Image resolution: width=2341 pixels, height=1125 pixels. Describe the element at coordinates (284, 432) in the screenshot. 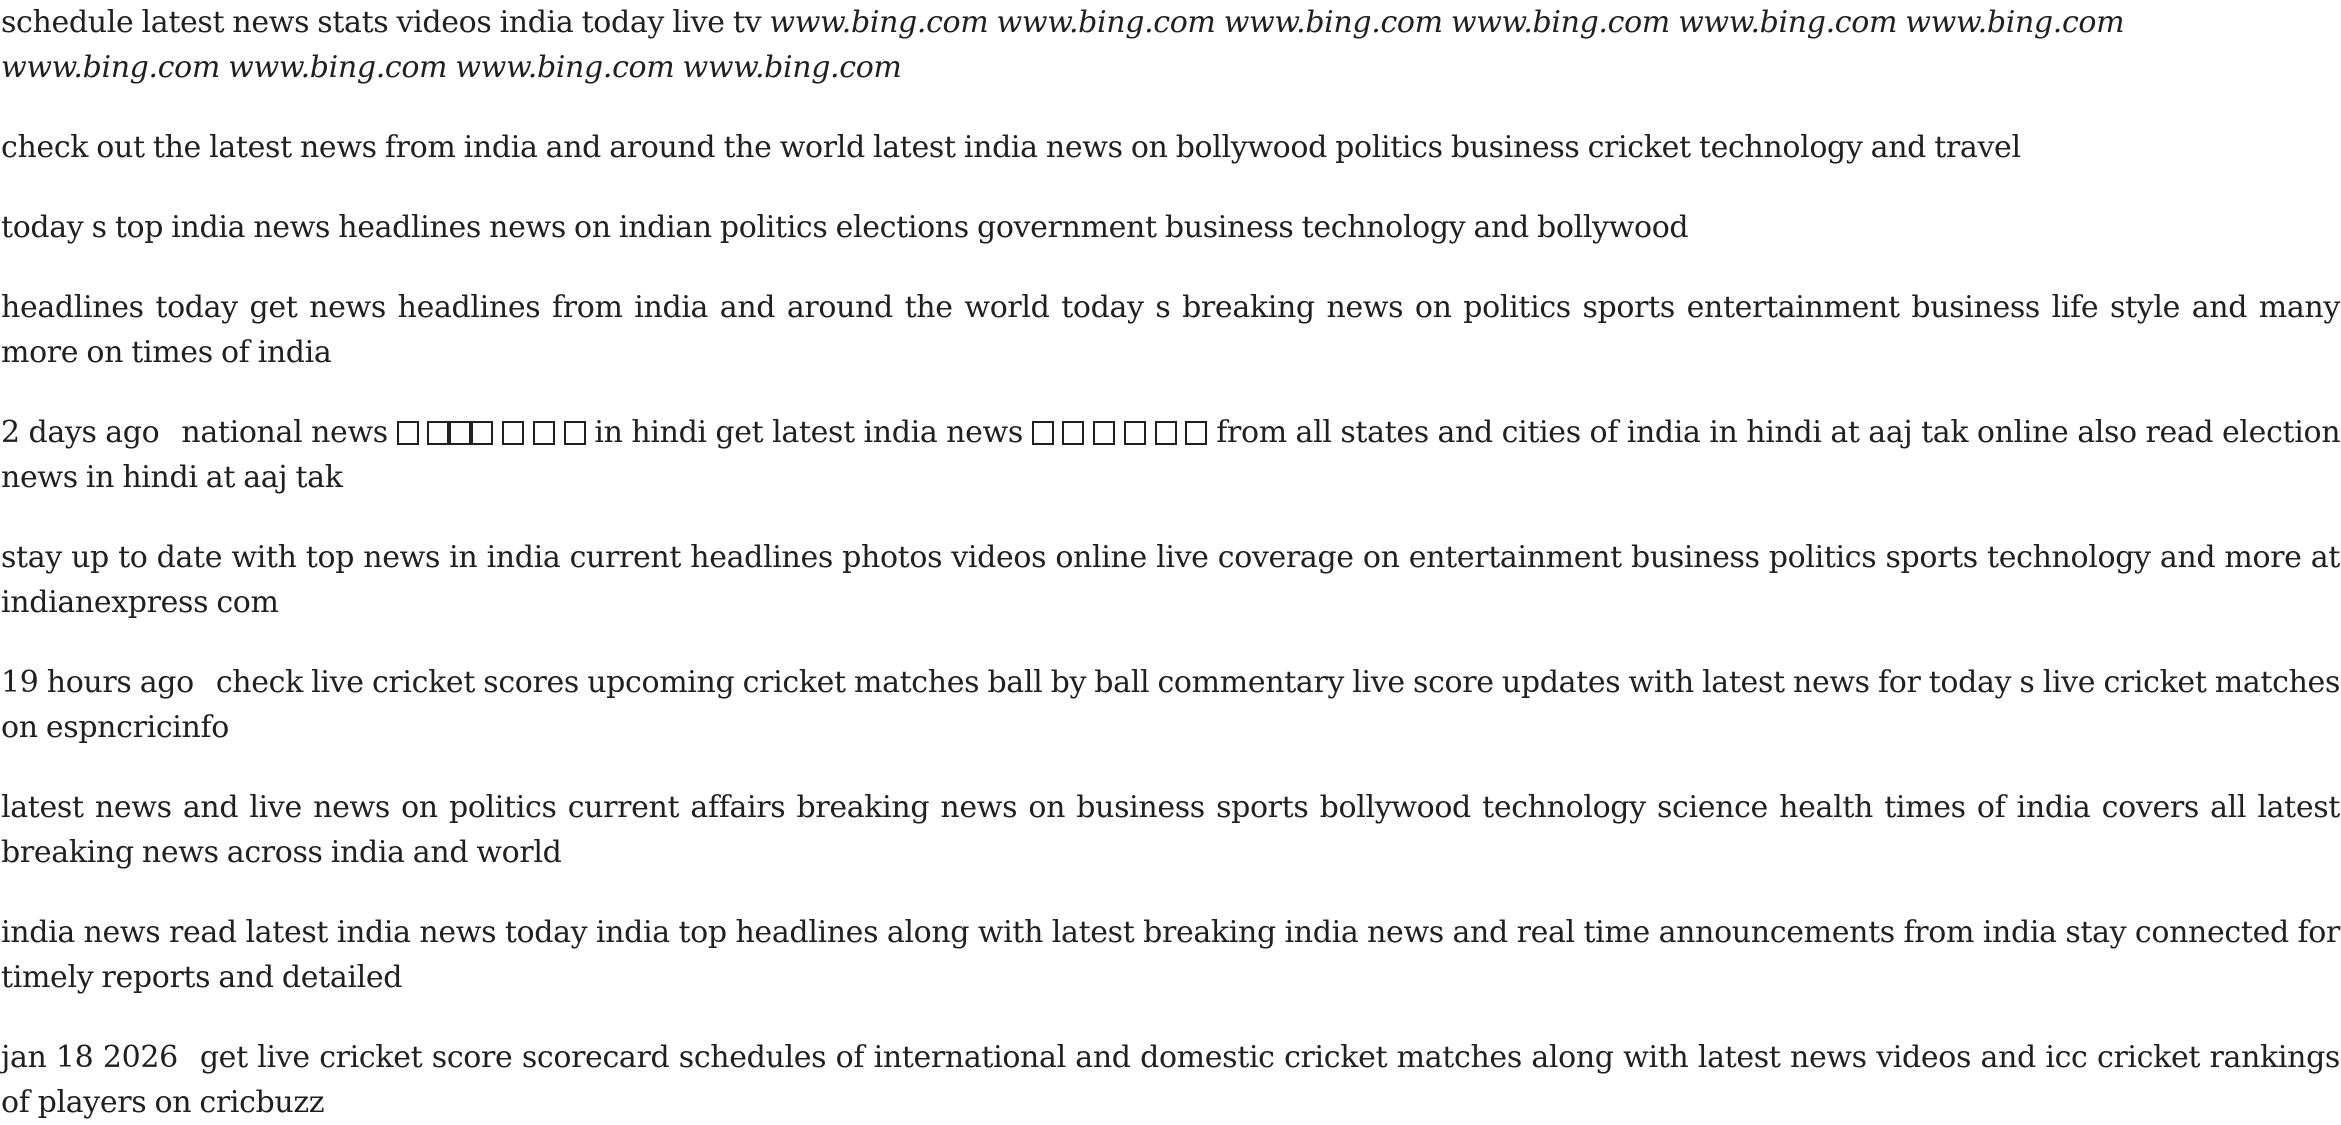

I see `snippet-text: national news` at that location.